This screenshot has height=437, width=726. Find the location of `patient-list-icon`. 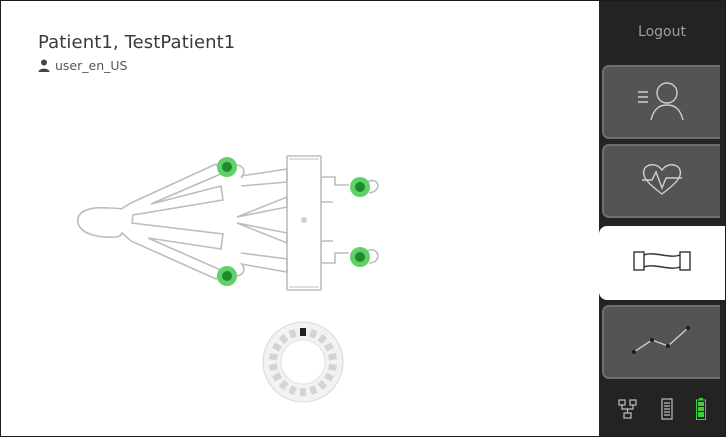

patient-list-icon is located at coordinates (662, 102).